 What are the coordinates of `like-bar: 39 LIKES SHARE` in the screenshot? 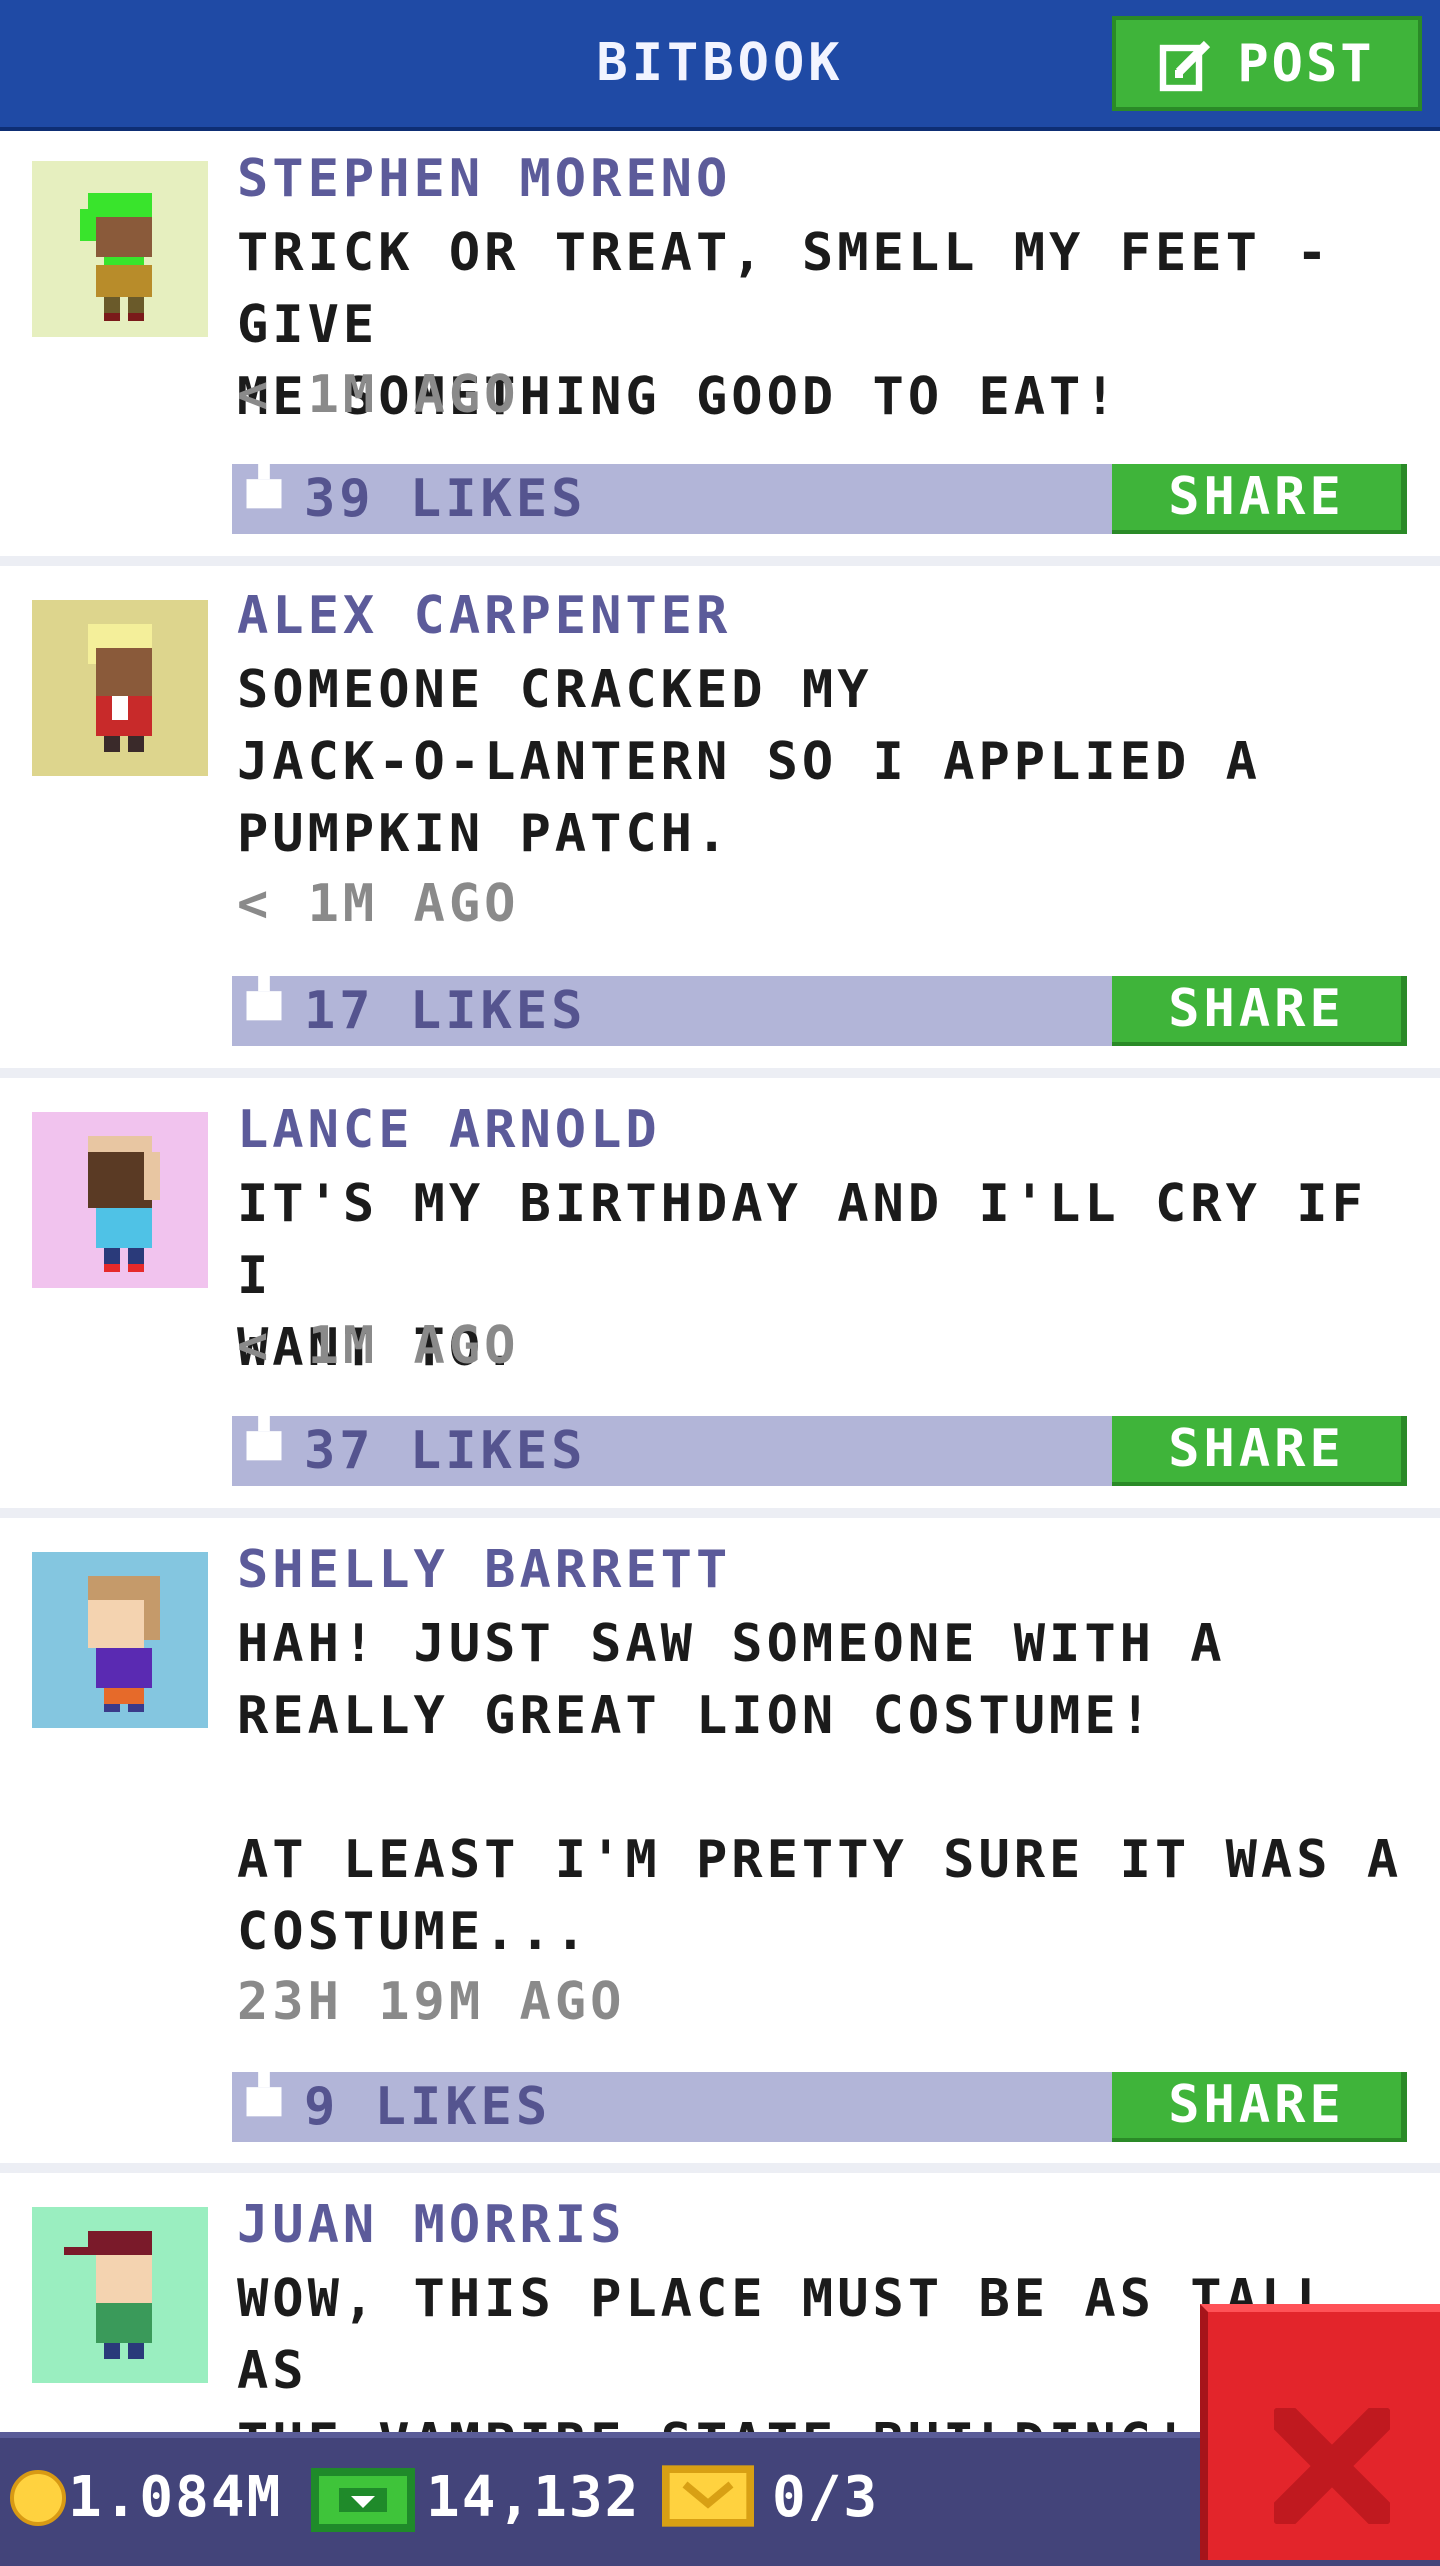 It's located at (819, 492).